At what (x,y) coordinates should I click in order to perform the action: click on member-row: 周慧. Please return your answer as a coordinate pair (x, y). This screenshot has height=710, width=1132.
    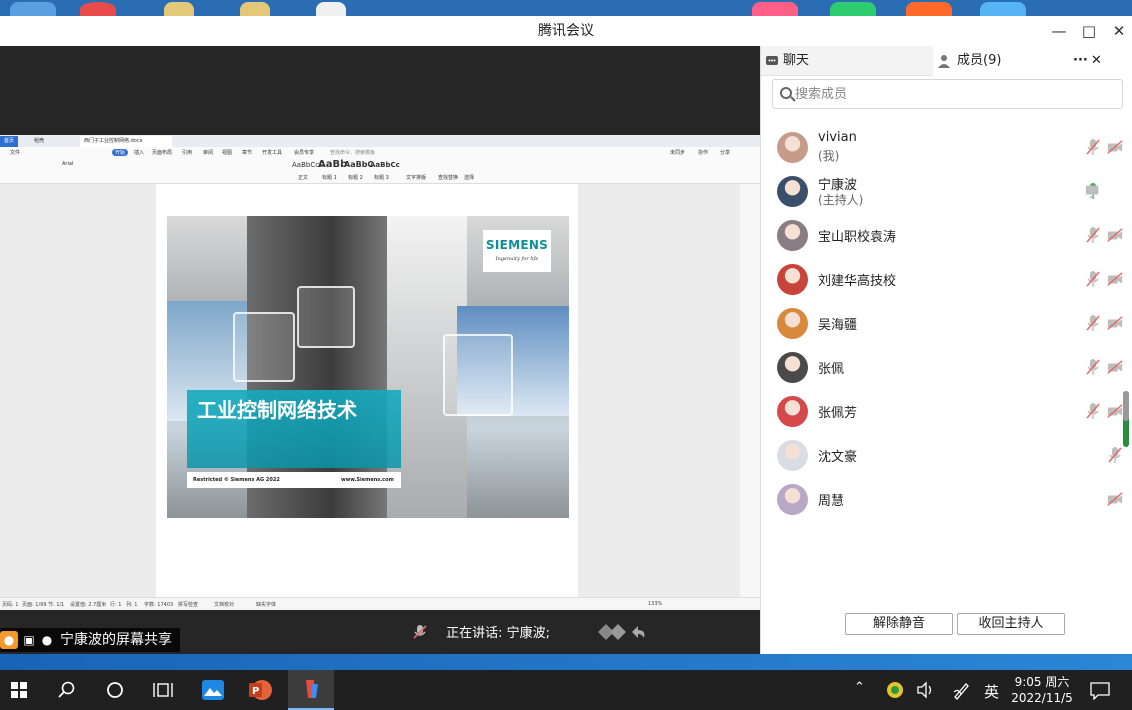
    Looking at the image, I should click on (946, 499).